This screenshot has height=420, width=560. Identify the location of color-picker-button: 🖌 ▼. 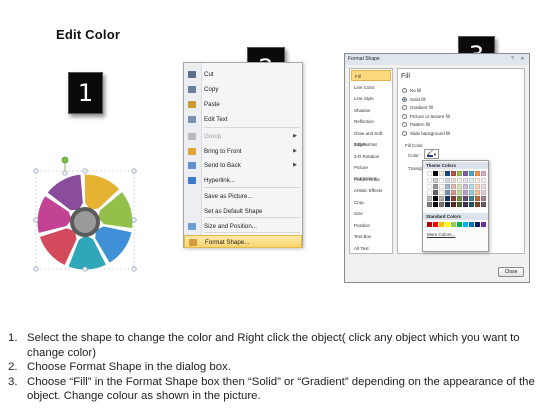
(431, 154).